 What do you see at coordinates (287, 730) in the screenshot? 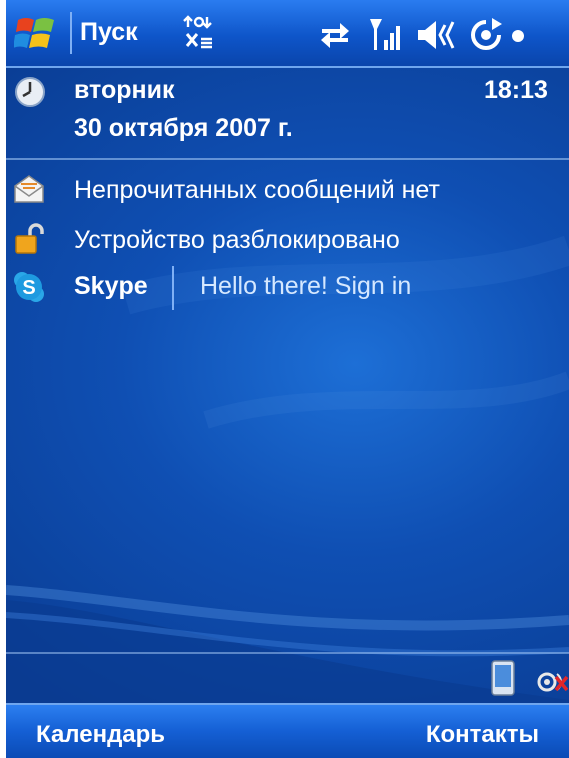
I see `soft-key-bar: Календарь Контакты` at bounding box center [287, 730].